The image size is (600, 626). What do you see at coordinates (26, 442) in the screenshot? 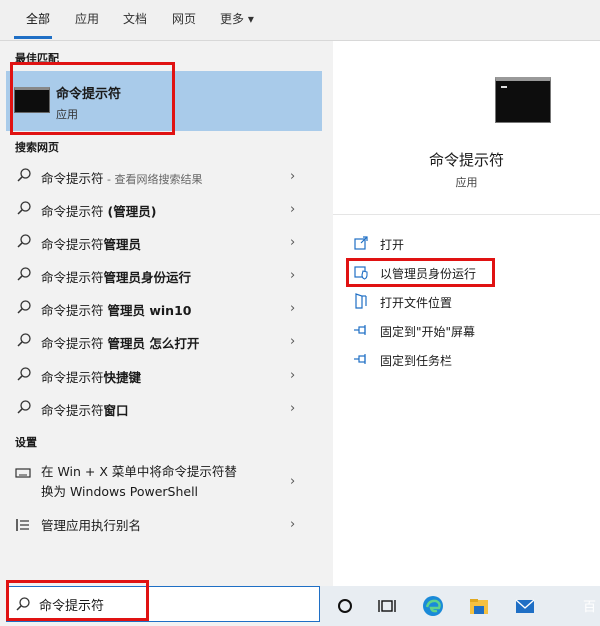
I see `settings-header: 设置` at bounding box center [26, 442].